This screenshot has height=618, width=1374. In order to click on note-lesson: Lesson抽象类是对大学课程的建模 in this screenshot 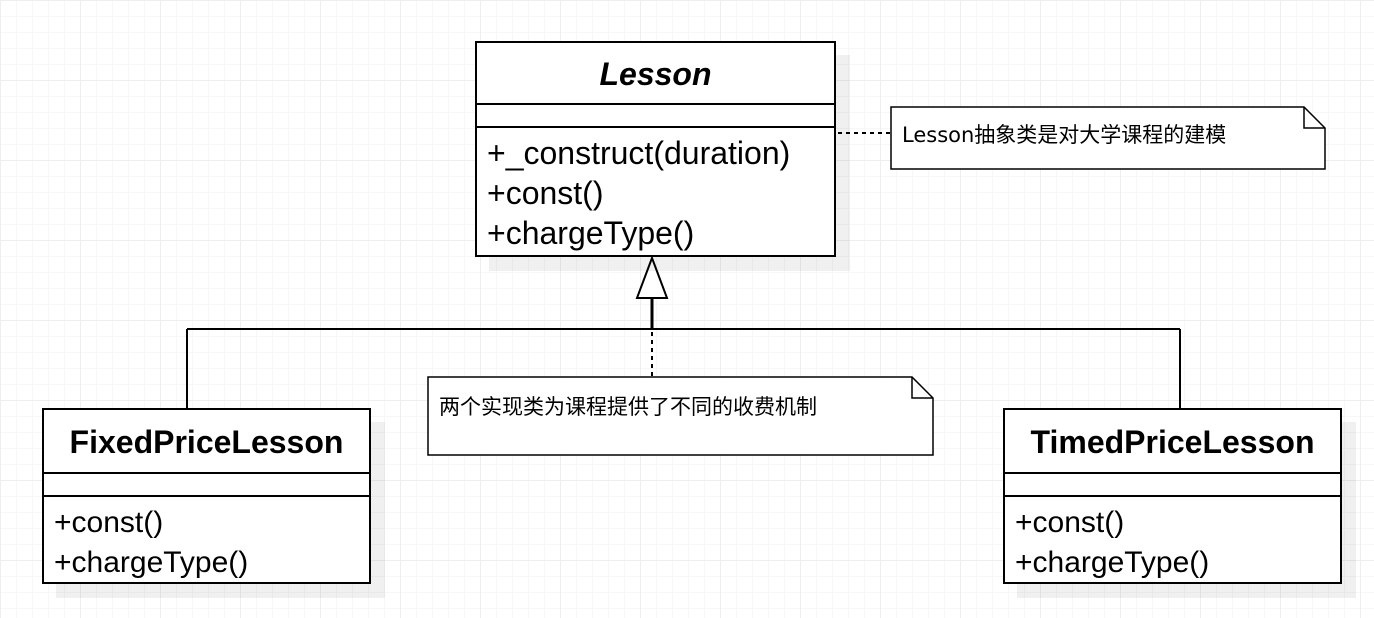, I will do `click(1108, 138)`.